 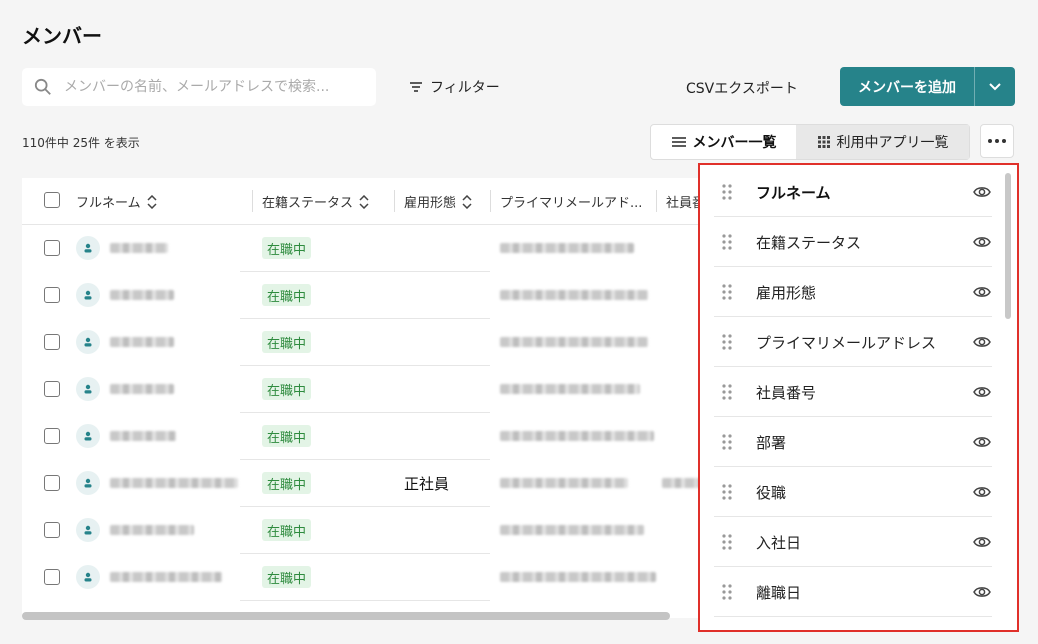 I want to click on select-all-checkbox, so click(x=52, y=200).